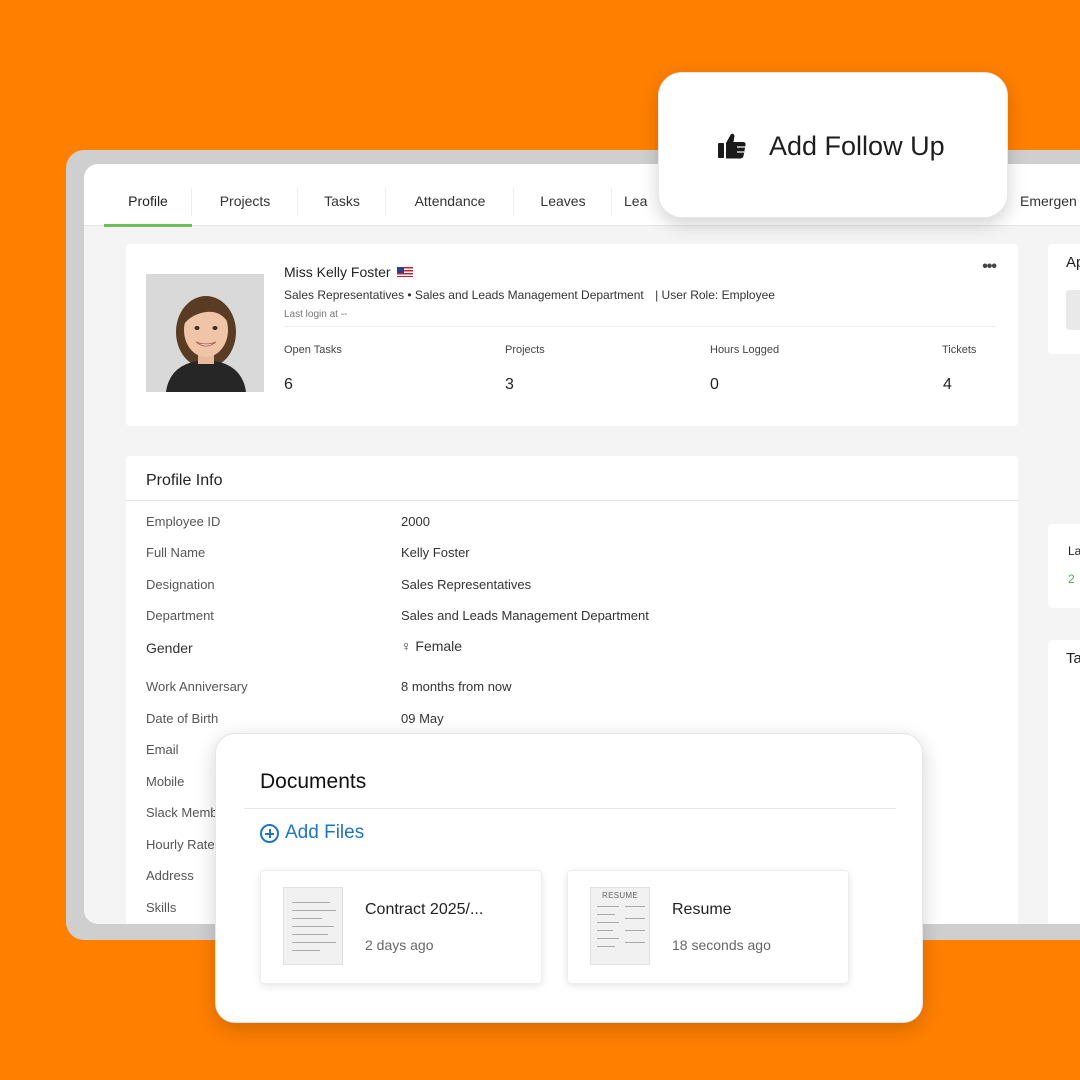 The width and height of the screenshot is (1080, 1080). I want to click on stat-tickets-value: 4, so click(947, 385).